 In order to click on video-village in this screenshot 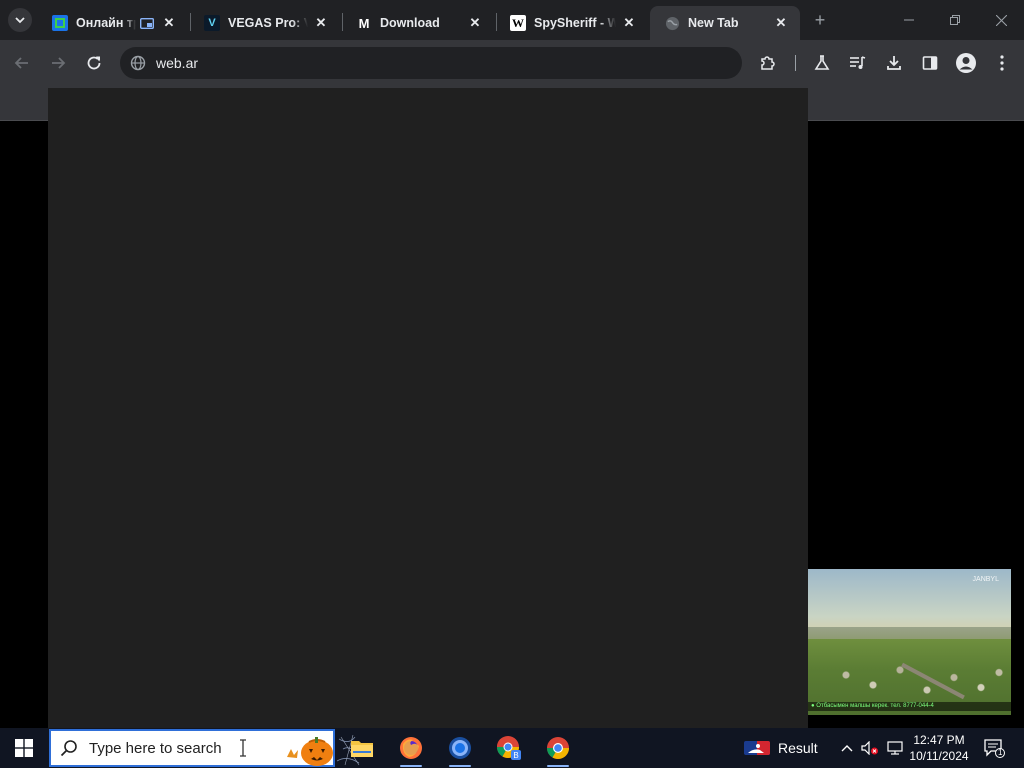, I will do `click(918, 680)`.